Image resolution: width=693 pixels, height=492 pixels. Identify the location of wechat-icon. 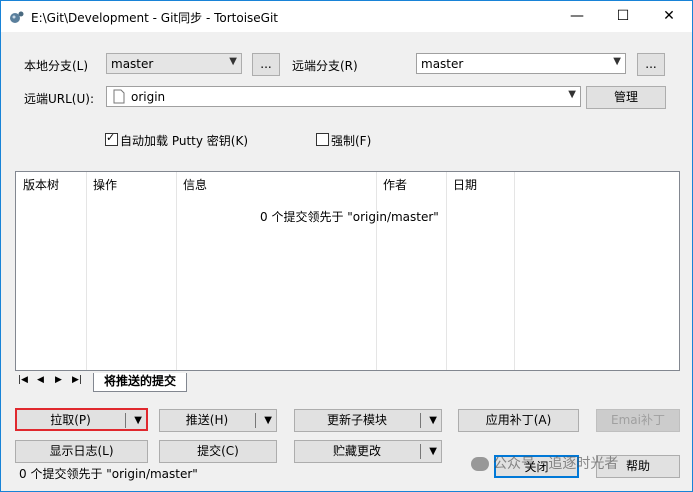
(480, 464).